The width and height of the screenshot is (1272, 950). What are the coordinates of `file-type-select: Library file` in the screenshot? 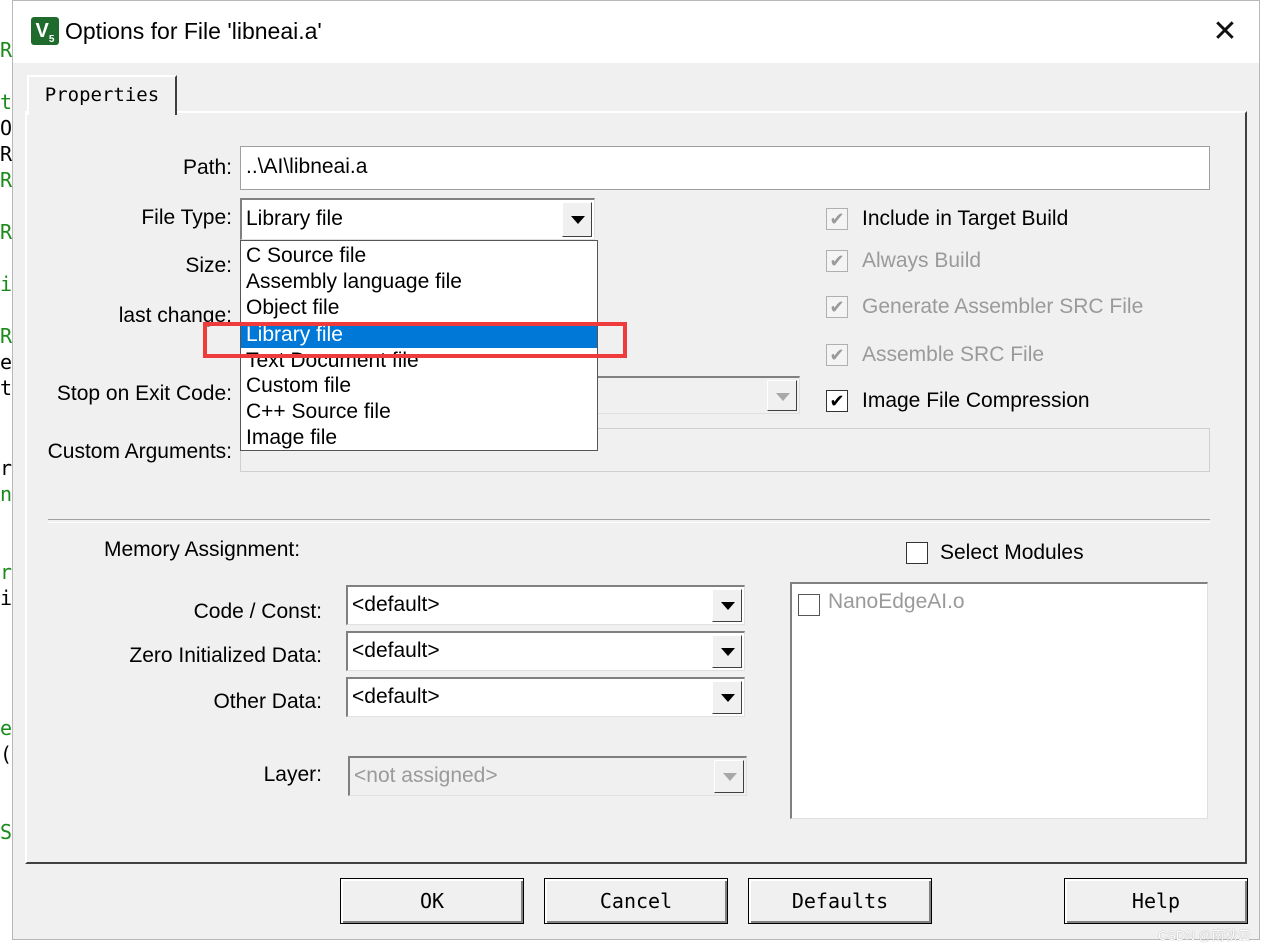 It's located at (417, 219).